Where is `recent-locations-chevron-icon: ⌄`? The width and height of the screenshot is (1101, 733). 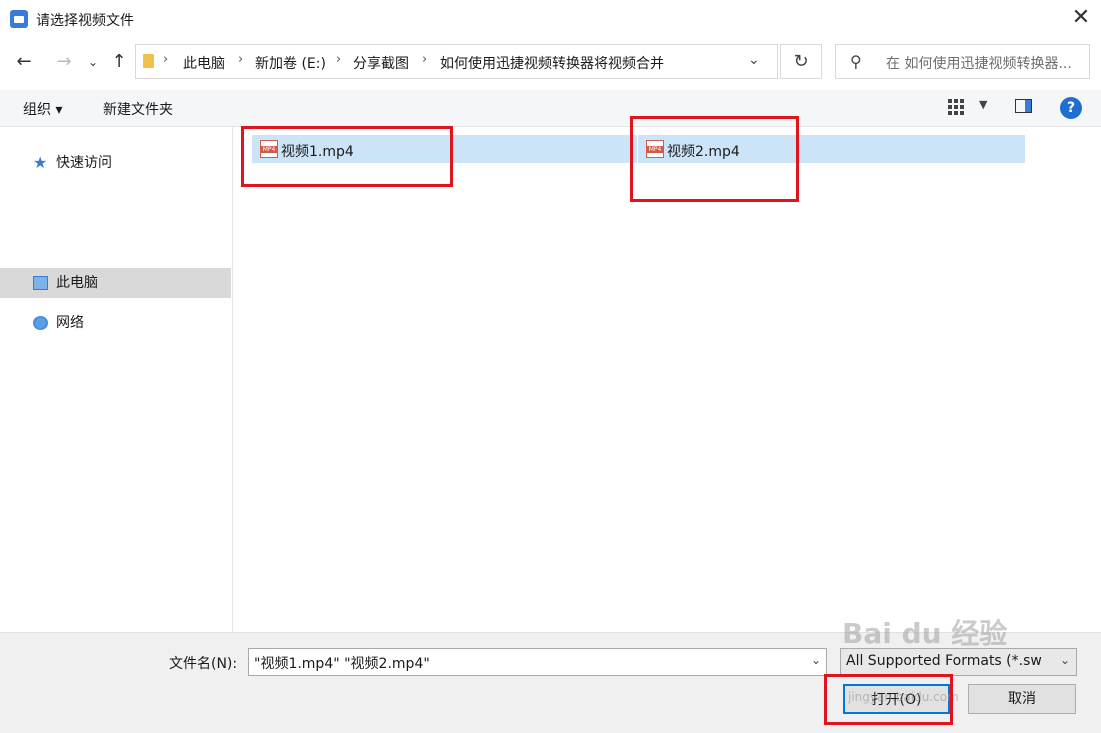 recent-locations-chevron-icon: ⌄ is located at coordinates (93, 62).